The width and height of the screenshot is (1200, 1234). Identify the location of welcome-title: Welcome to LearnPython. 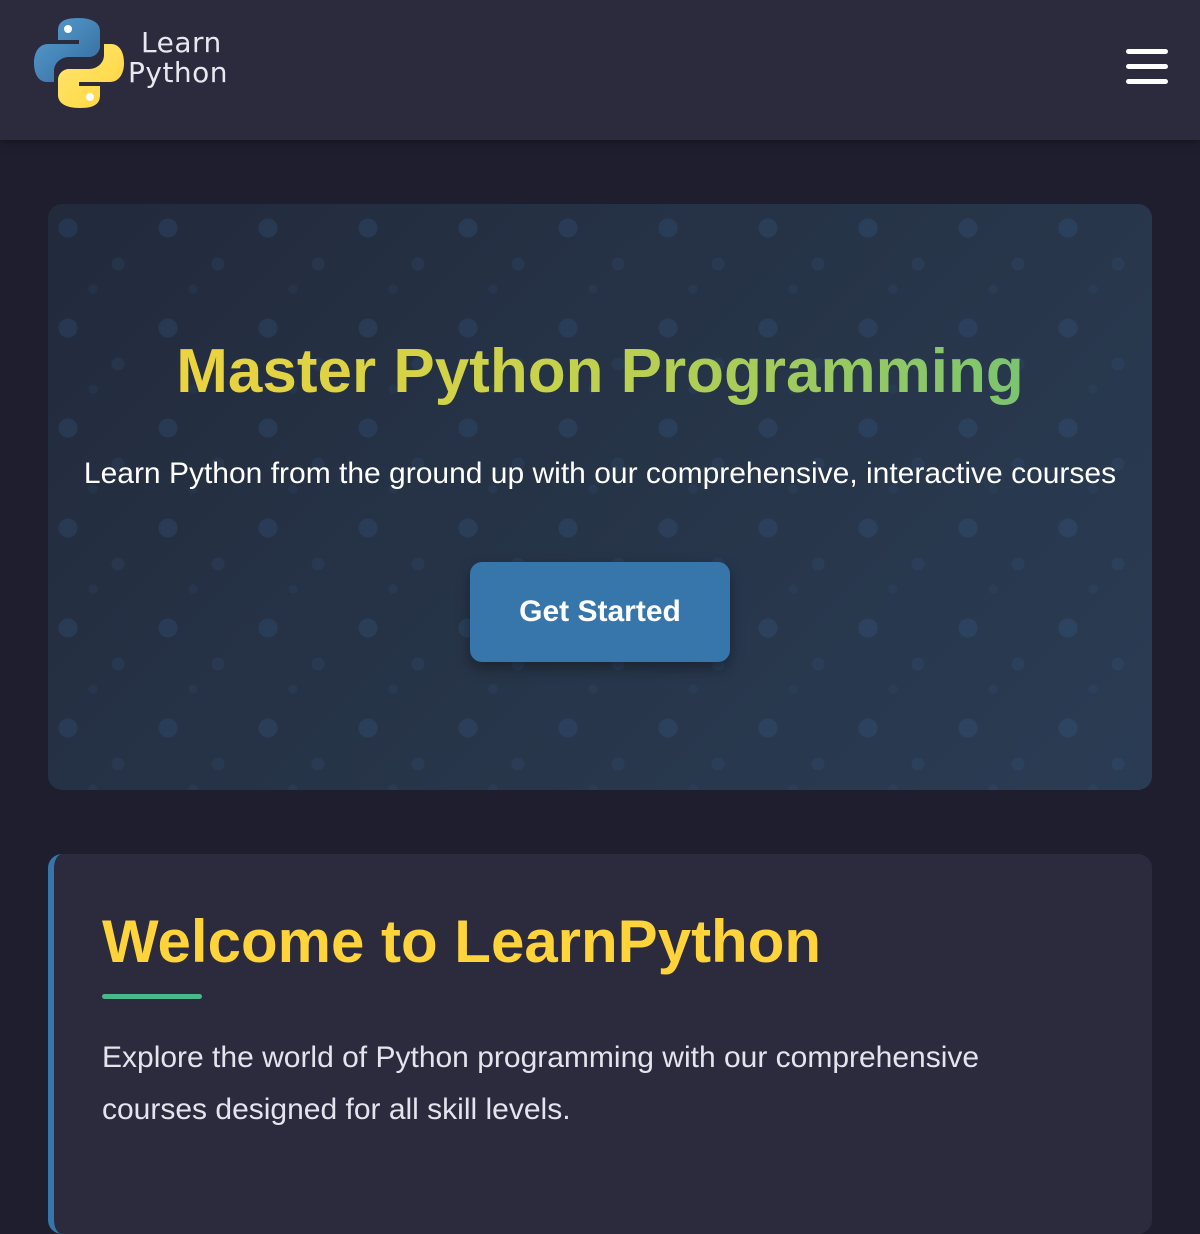
(462, 941).